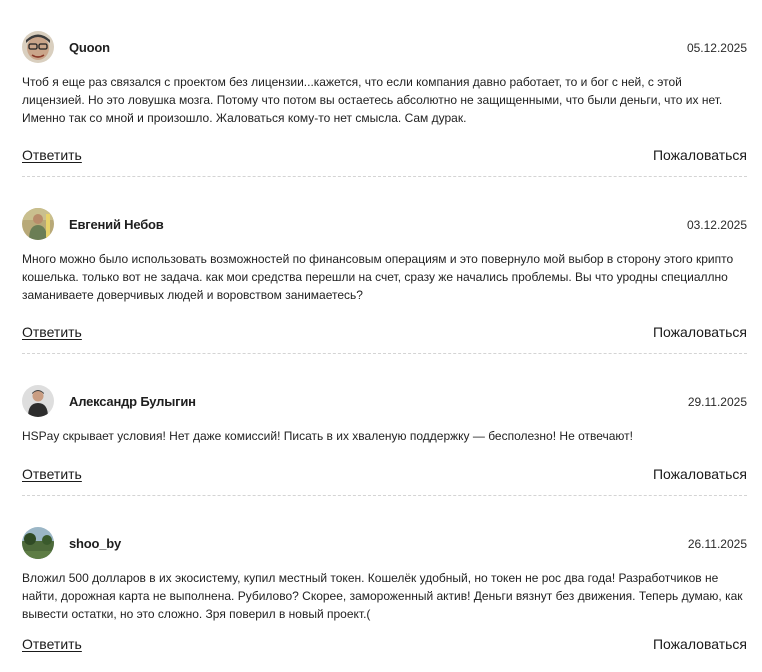  What do you see at coordinates (716, 225) in the screenshot?
I see `review-date: 03.12.2025` at bounding box center [716, 225].